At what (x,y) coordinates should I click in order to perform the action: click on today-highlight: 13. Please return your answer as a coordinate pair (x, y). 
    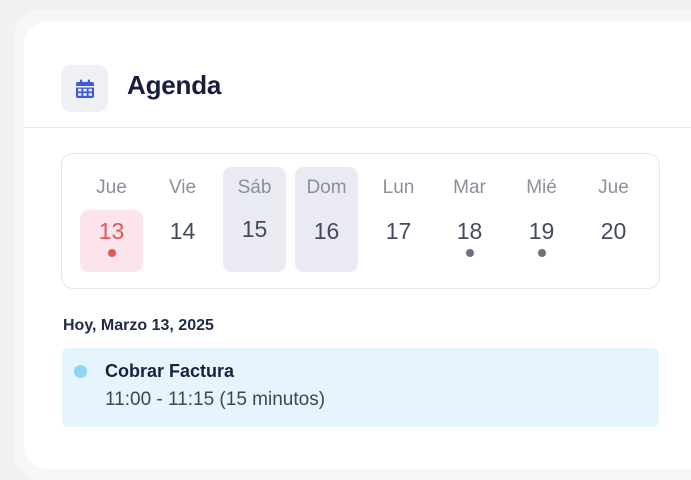
    Looking at the image, I should click on (111, 241).